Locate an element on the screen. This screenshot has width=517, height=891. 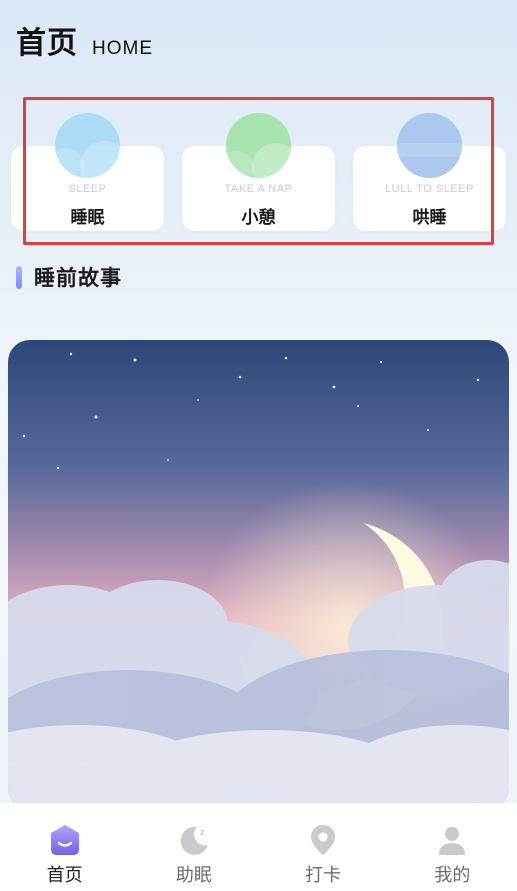
section-header: 睡前故事 is located at coordinates (69, 277).